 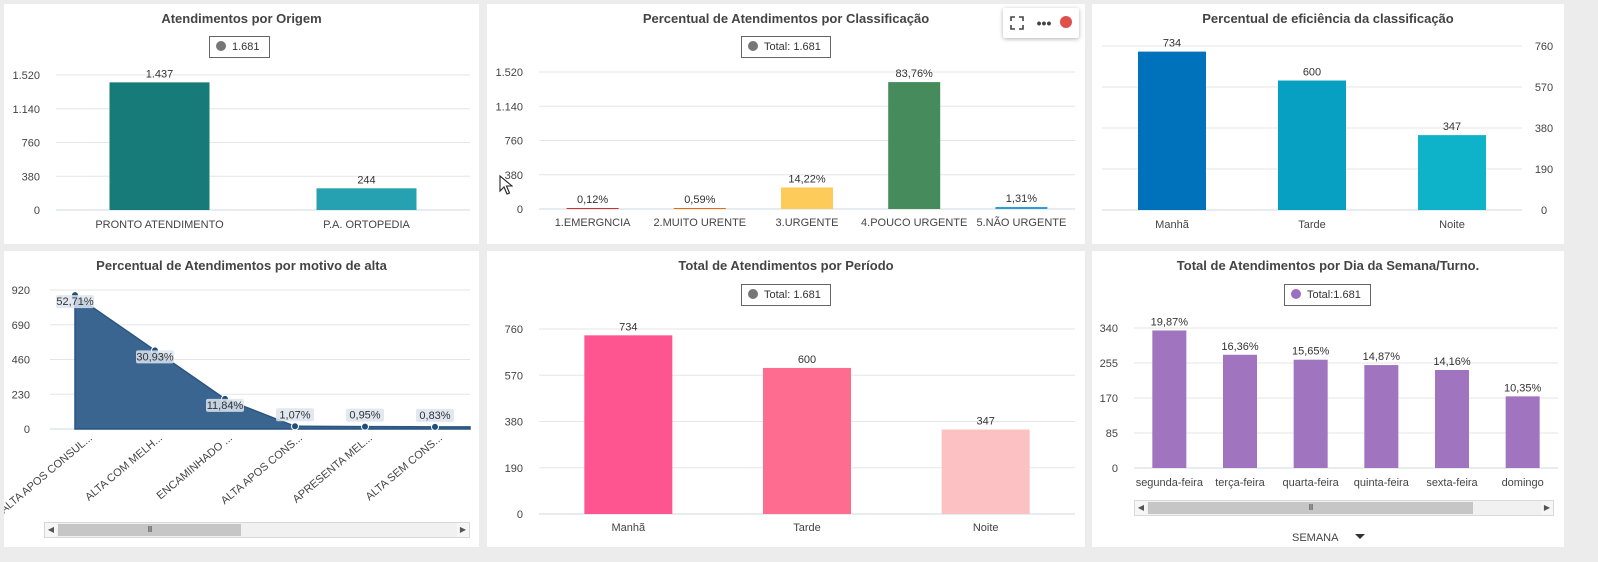 What do you see at coordinates (915, 74) in the screenshot?
I see `data-label: 83,76%` at bounding box center [915, 74].